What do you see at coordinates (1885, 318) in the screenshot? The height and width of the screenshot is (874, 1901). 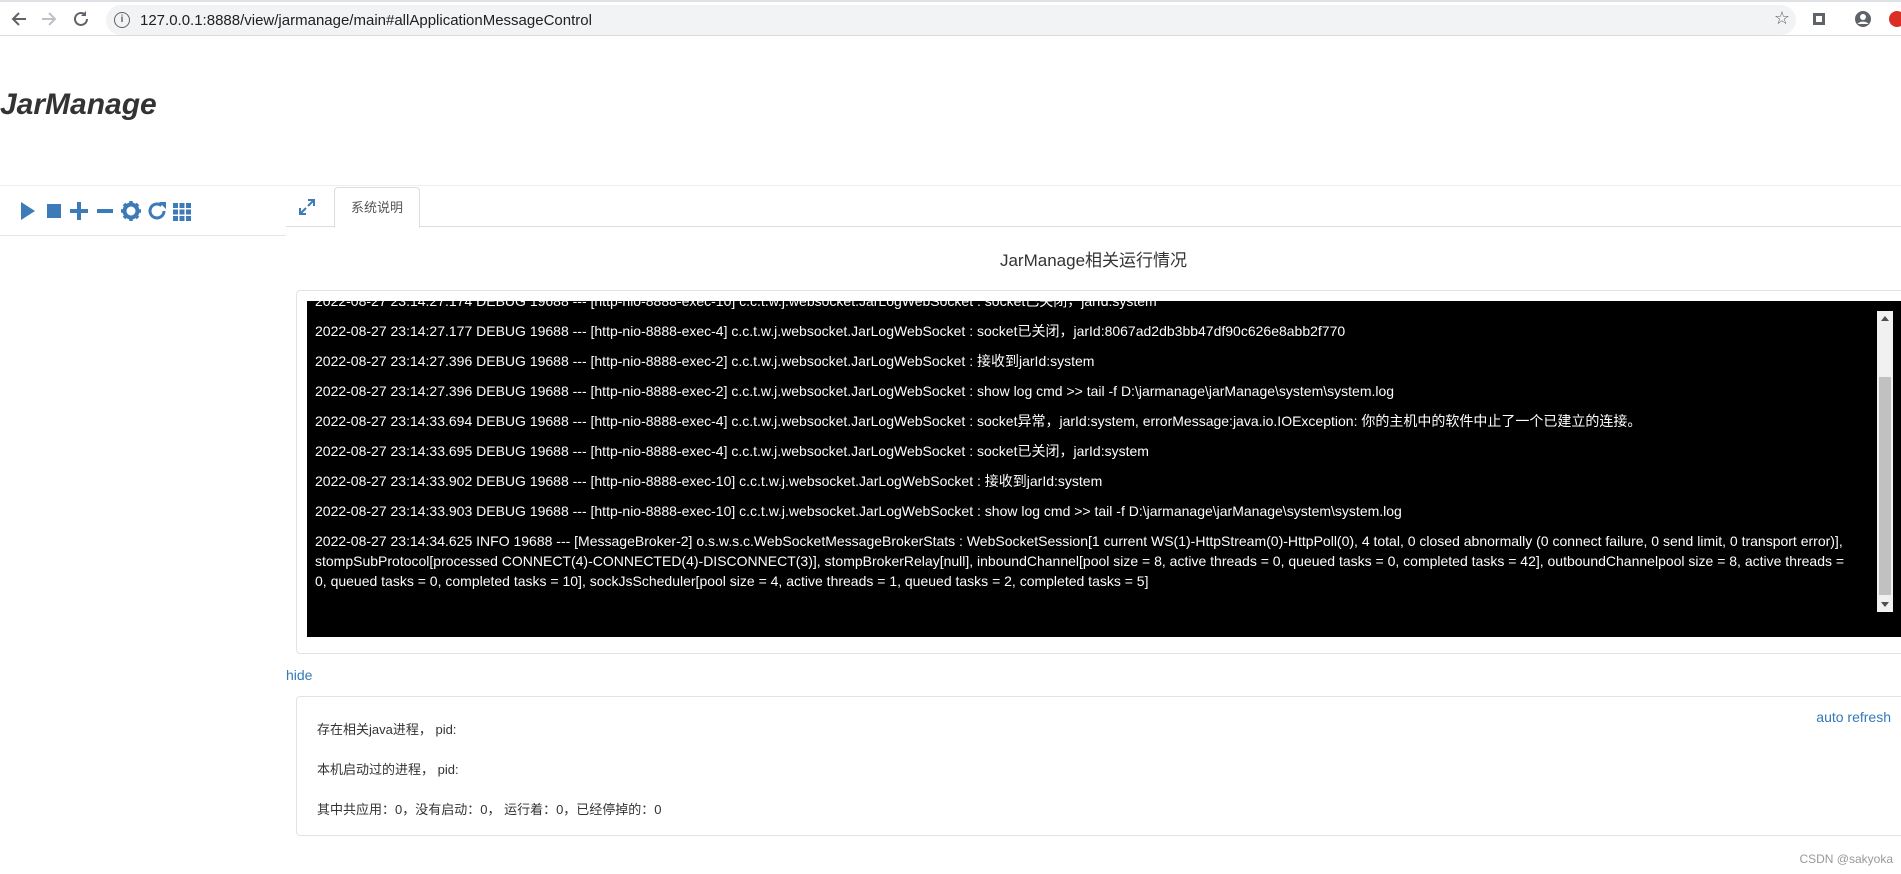 I see `scroll-up-icon` at bounding box center [1885, 318].